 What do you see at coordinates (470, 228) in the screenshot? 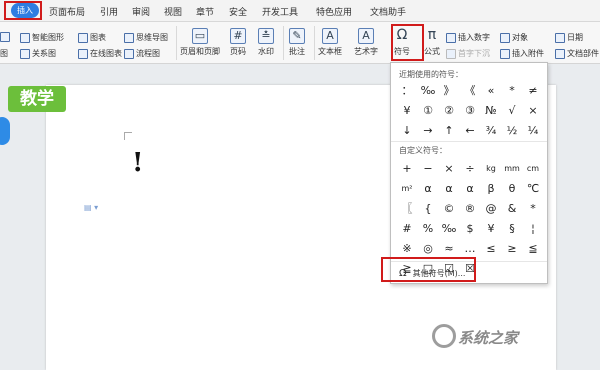
I see `symbol-cell: $` at bounding box center [470, 228].